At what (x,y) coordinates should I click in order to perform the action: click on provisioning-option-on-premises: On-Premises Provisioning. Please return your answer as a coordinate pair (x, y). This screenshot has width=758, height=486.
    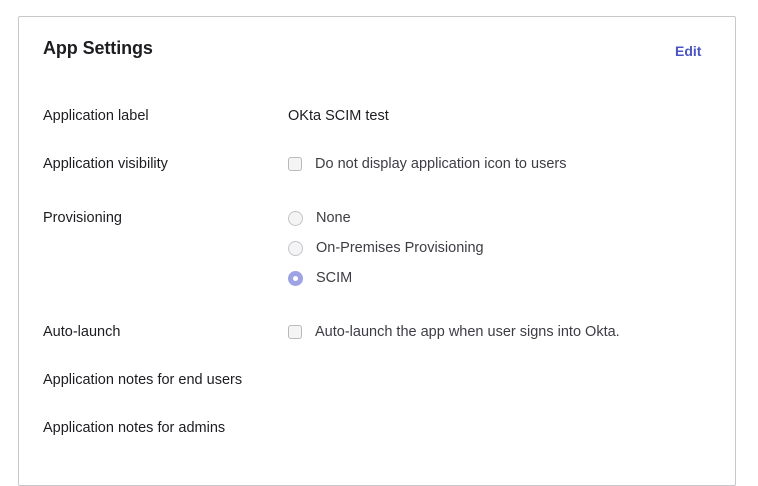
    Looking at the image, I should click on (386, 248).